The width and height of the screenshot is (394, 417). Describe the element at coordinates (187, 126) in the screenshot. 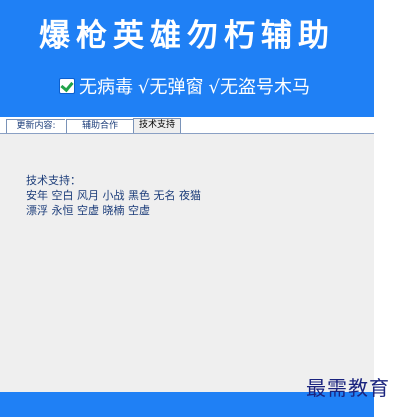

I see `tab-bar: 更新内容: 辅助合作 技术支持` at that location.